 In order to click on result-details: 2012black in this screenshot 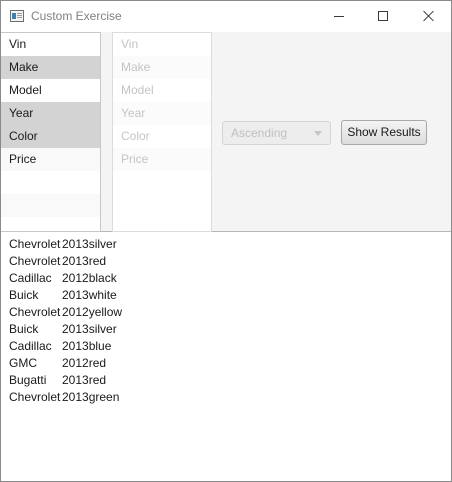, I will do `click(89, 278)`.